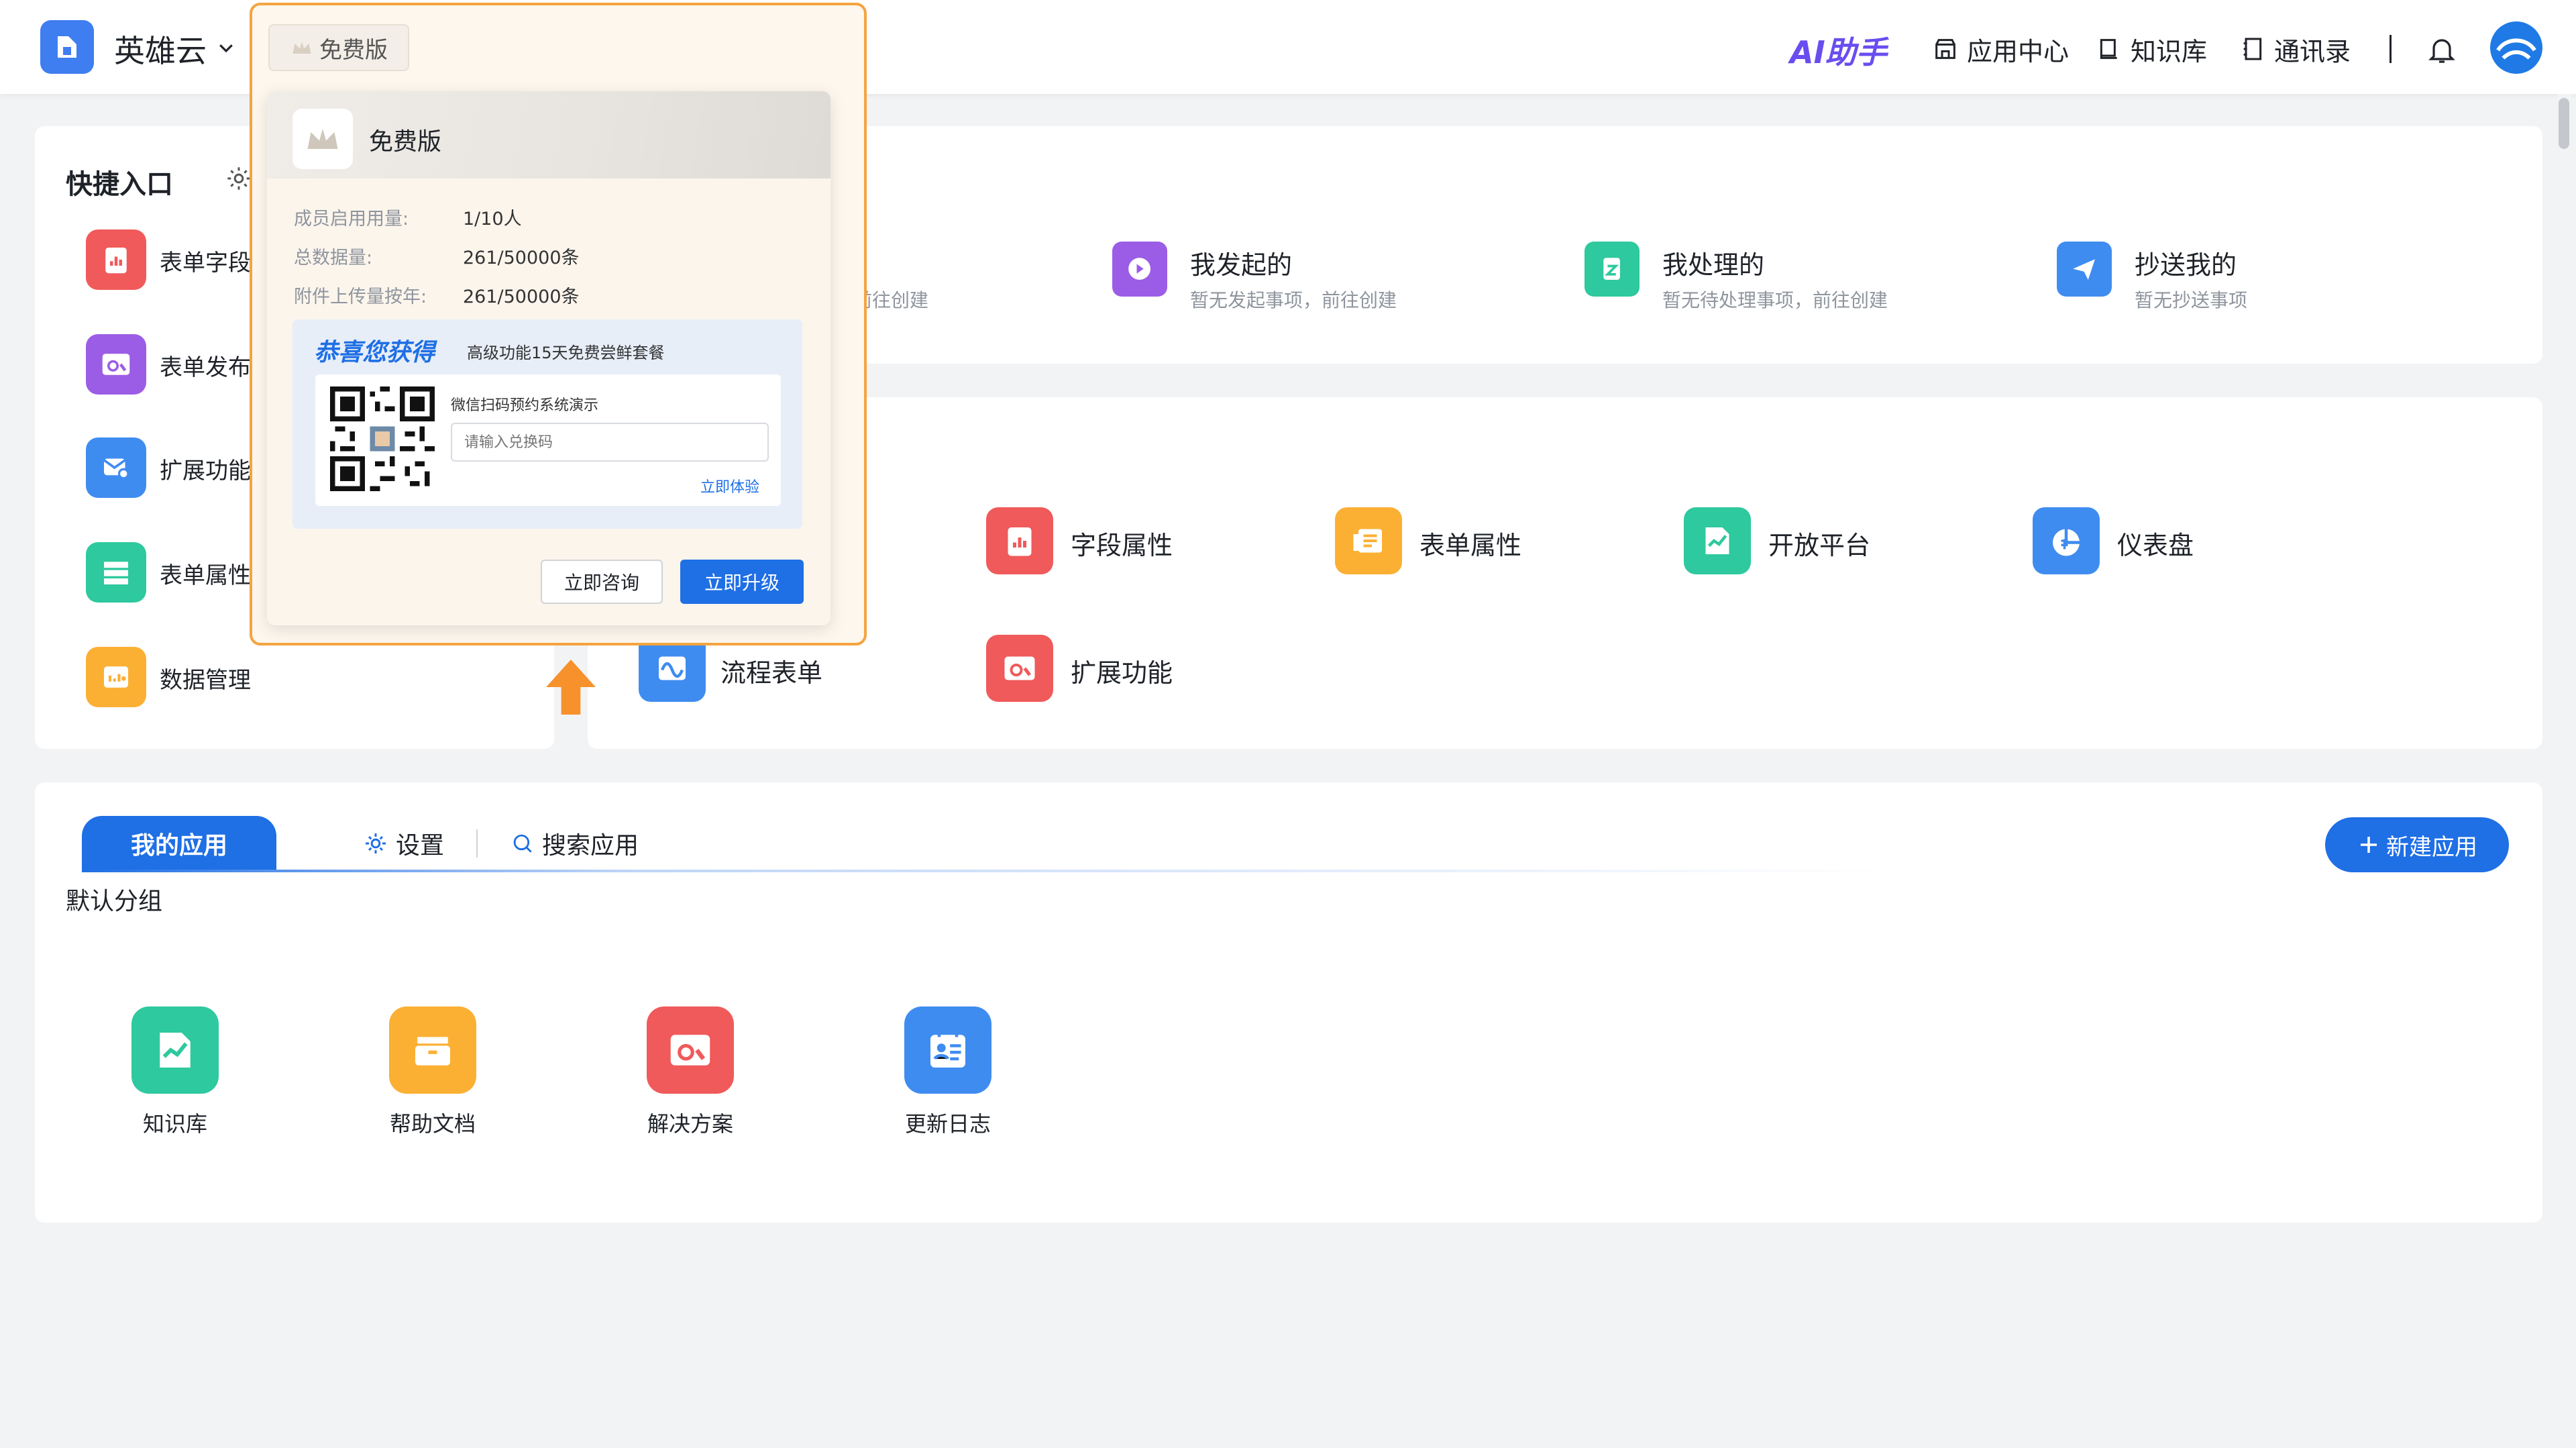  I want to click on new-app-button: 新建应用, so click(2417, 844).